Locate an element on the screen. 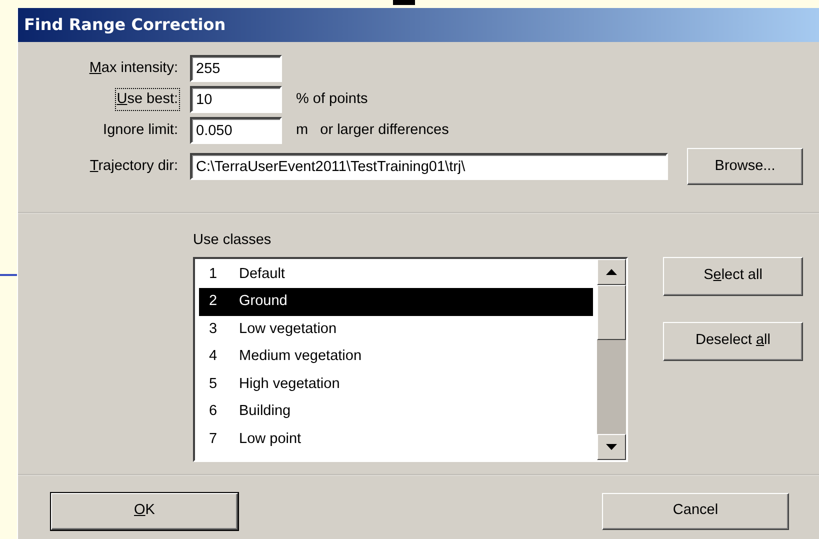 This screenshot has width=819, height=539. unit-label: % of points is located at coordinates (332, 99).